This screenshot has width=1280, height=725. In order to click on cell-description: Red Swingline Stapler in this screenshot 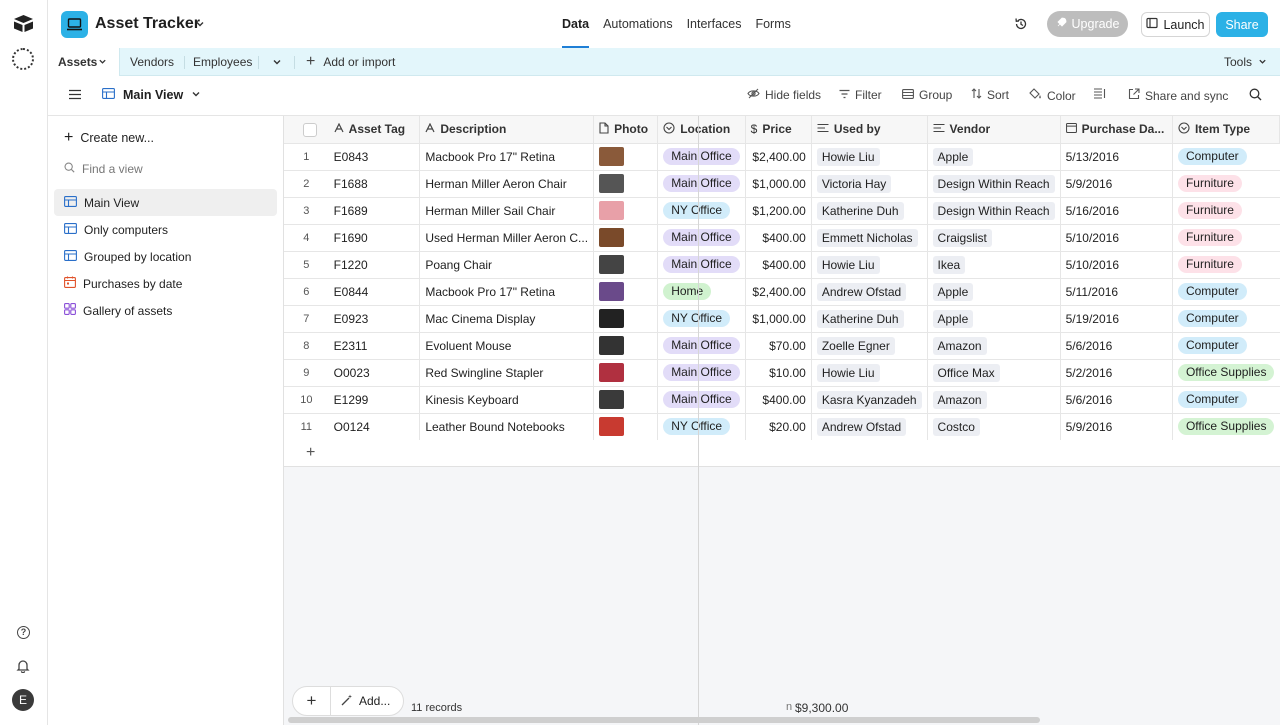, I will do `click(507, 373)`.